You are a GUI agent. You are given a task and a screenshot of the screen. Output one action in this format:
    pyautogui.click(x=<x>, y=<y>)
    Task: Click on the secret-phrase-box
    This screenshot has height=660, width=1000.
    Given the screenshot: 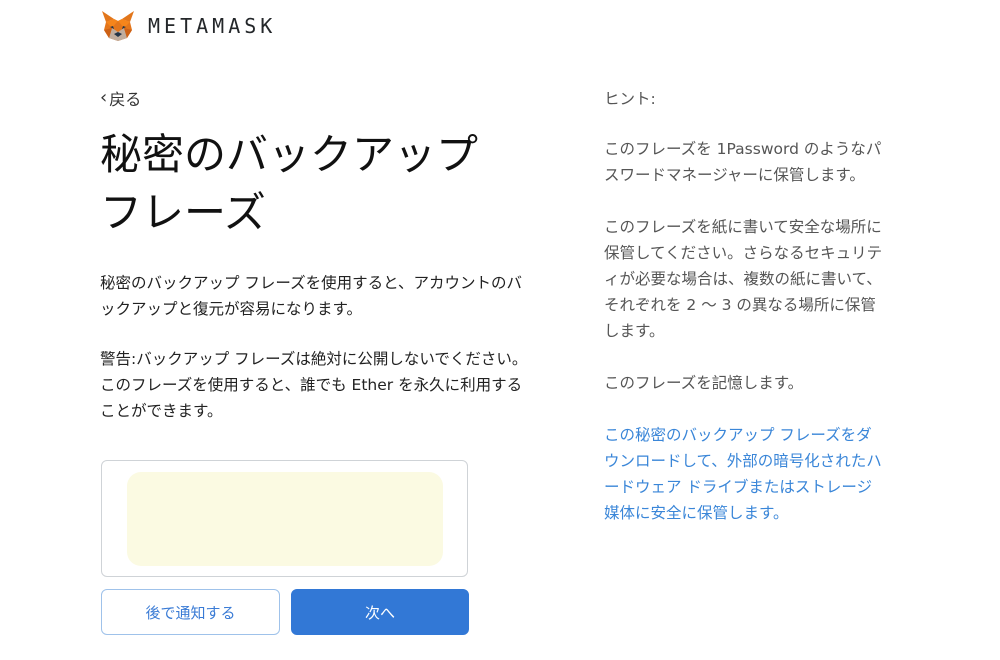 What is the action you would take?
    pyautogui.click(x=284, y=518)
    